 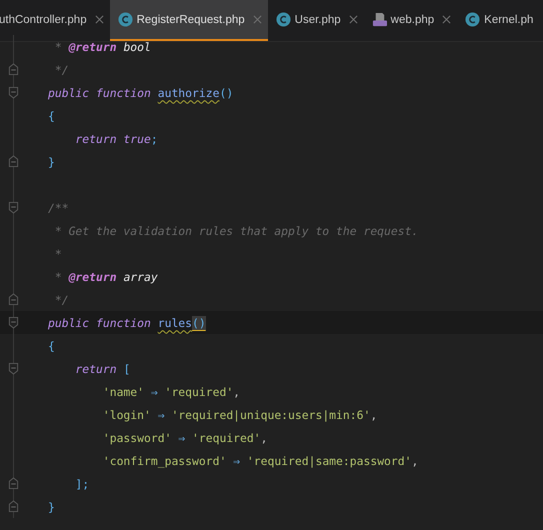 I want to click on code-line: * Get the validation rules that apply to the request., so click(x=236, y=231).